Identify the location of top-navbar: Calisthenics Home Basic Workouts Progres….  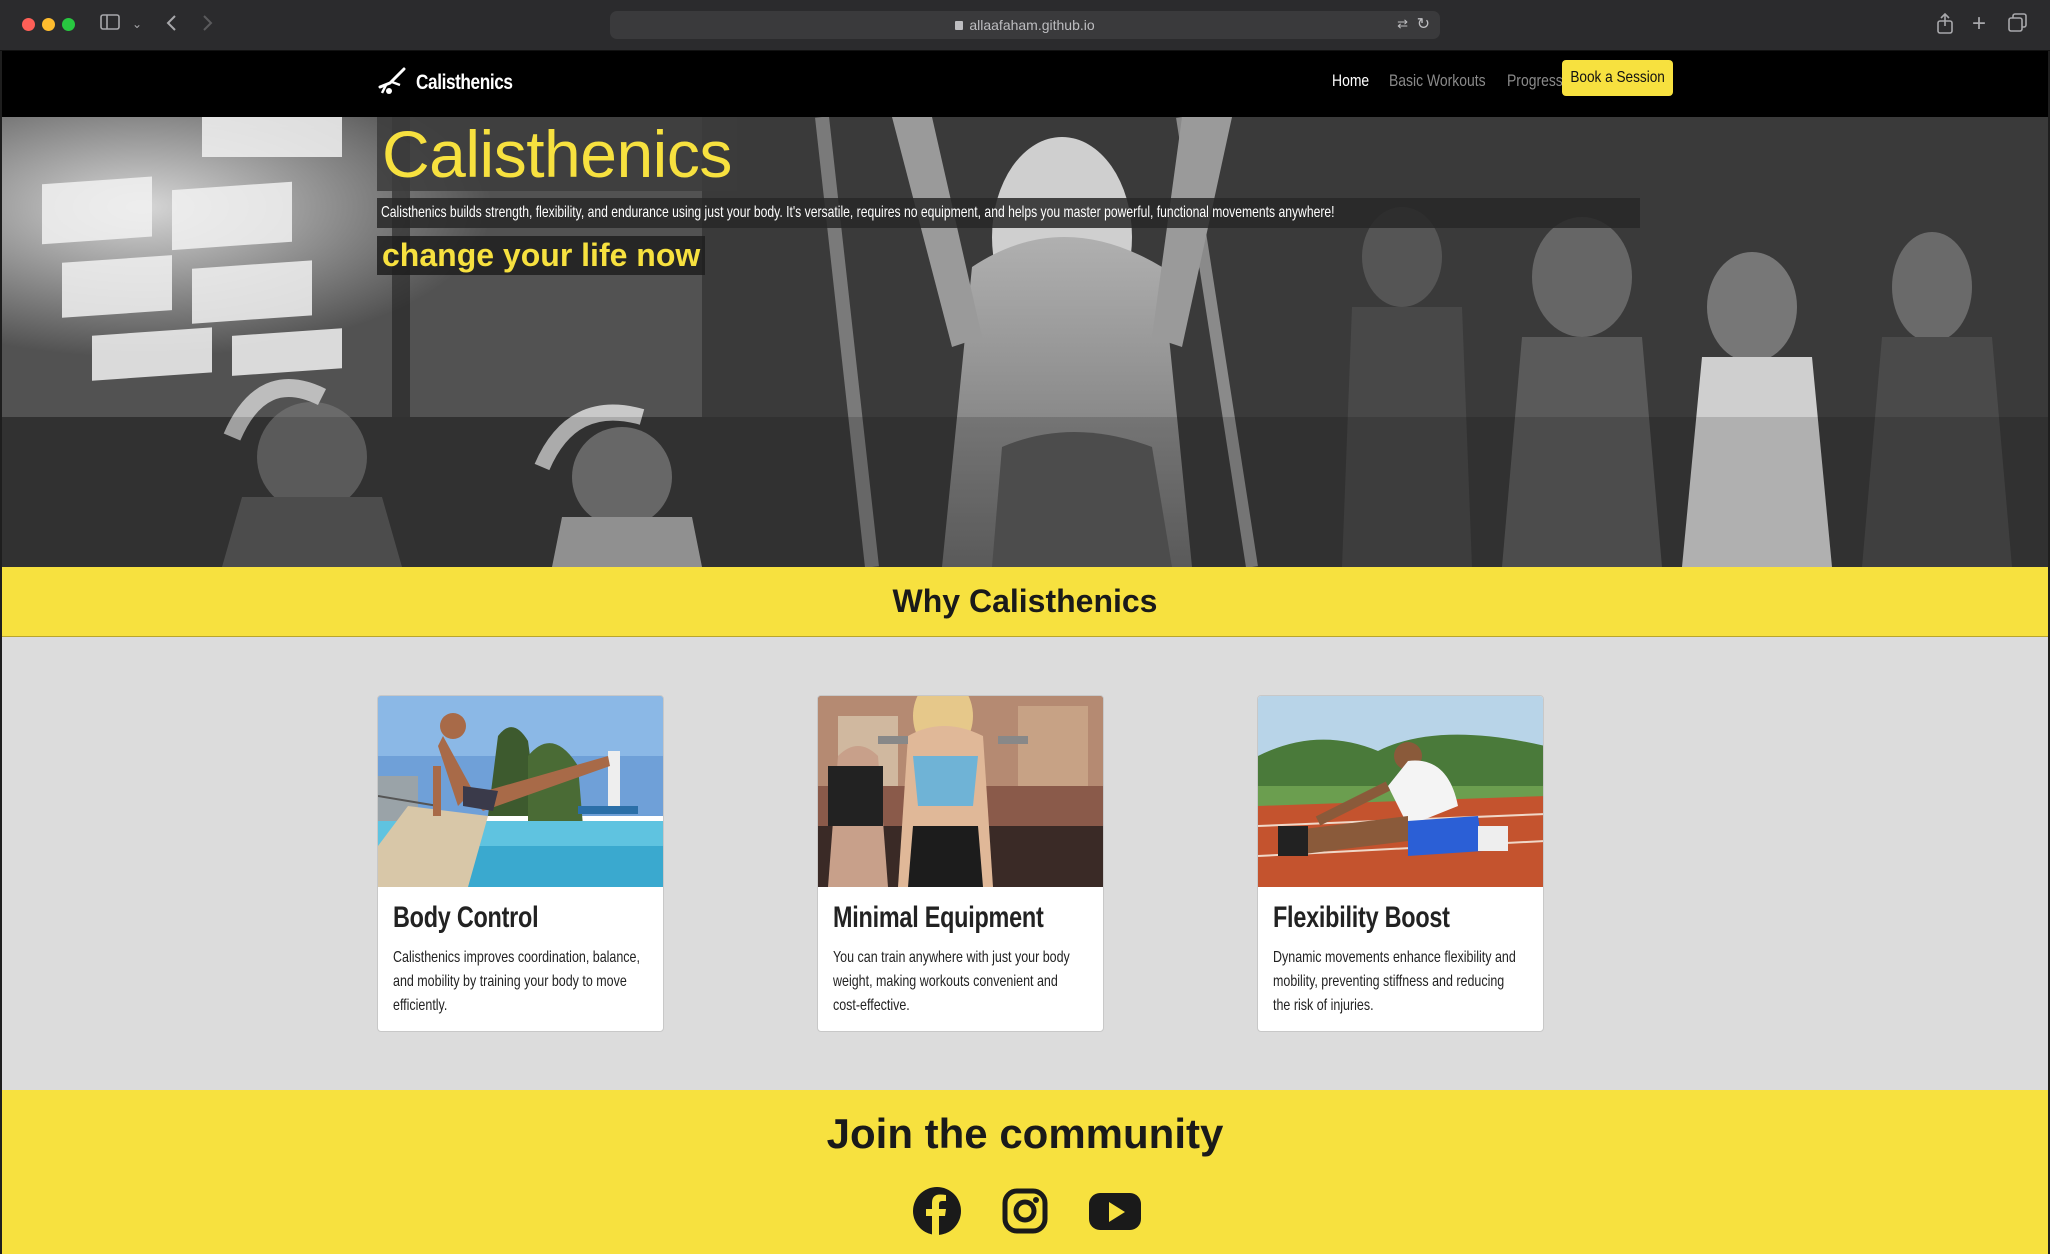
(1025, 84).